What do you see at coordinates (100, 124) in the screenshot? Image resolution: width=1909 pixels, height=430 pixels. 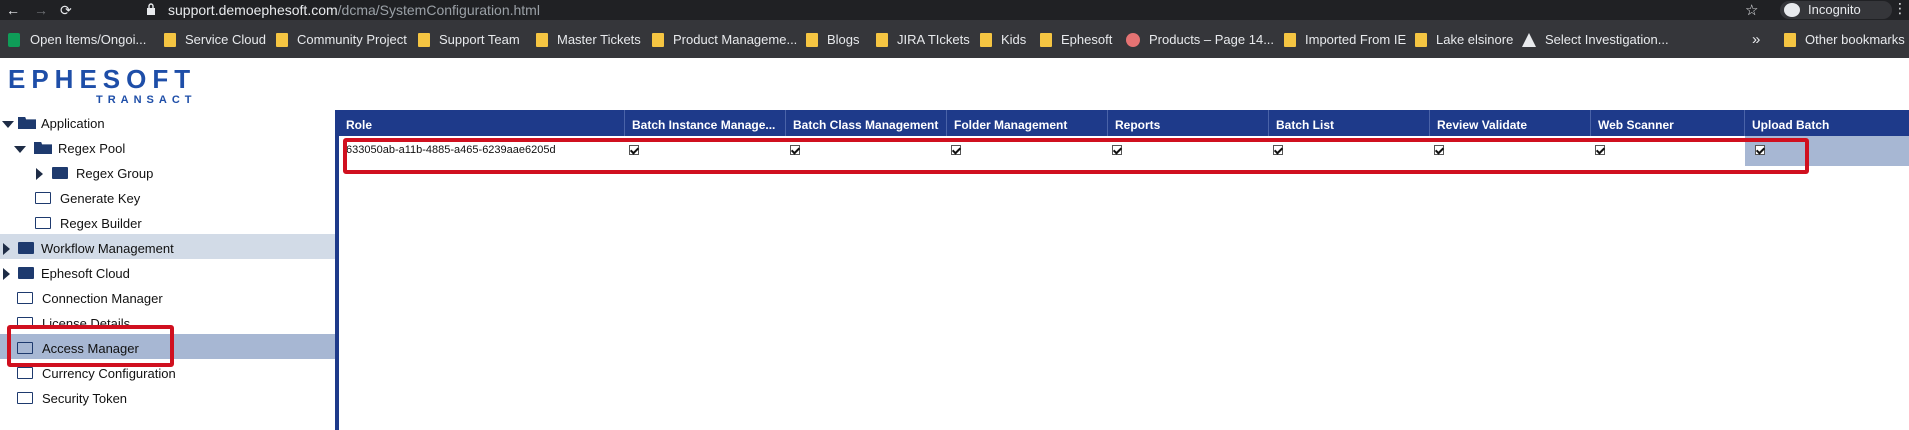 I see `tree-item-application: Application` at bounding box center [100, 124].